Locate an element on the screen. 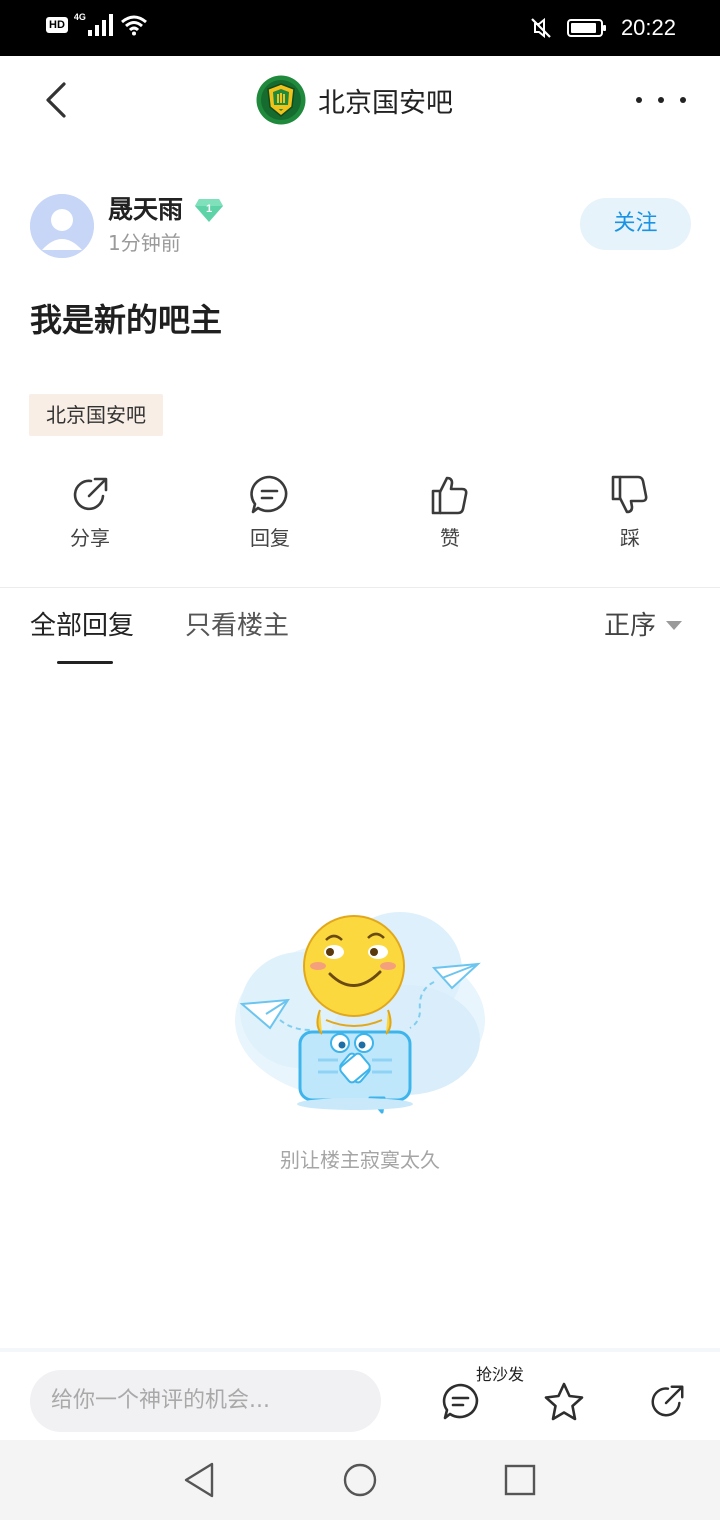 Image resolution: width=720 pixels, height=1520 pixels. signal-icon is located at coordinates (100, 25).